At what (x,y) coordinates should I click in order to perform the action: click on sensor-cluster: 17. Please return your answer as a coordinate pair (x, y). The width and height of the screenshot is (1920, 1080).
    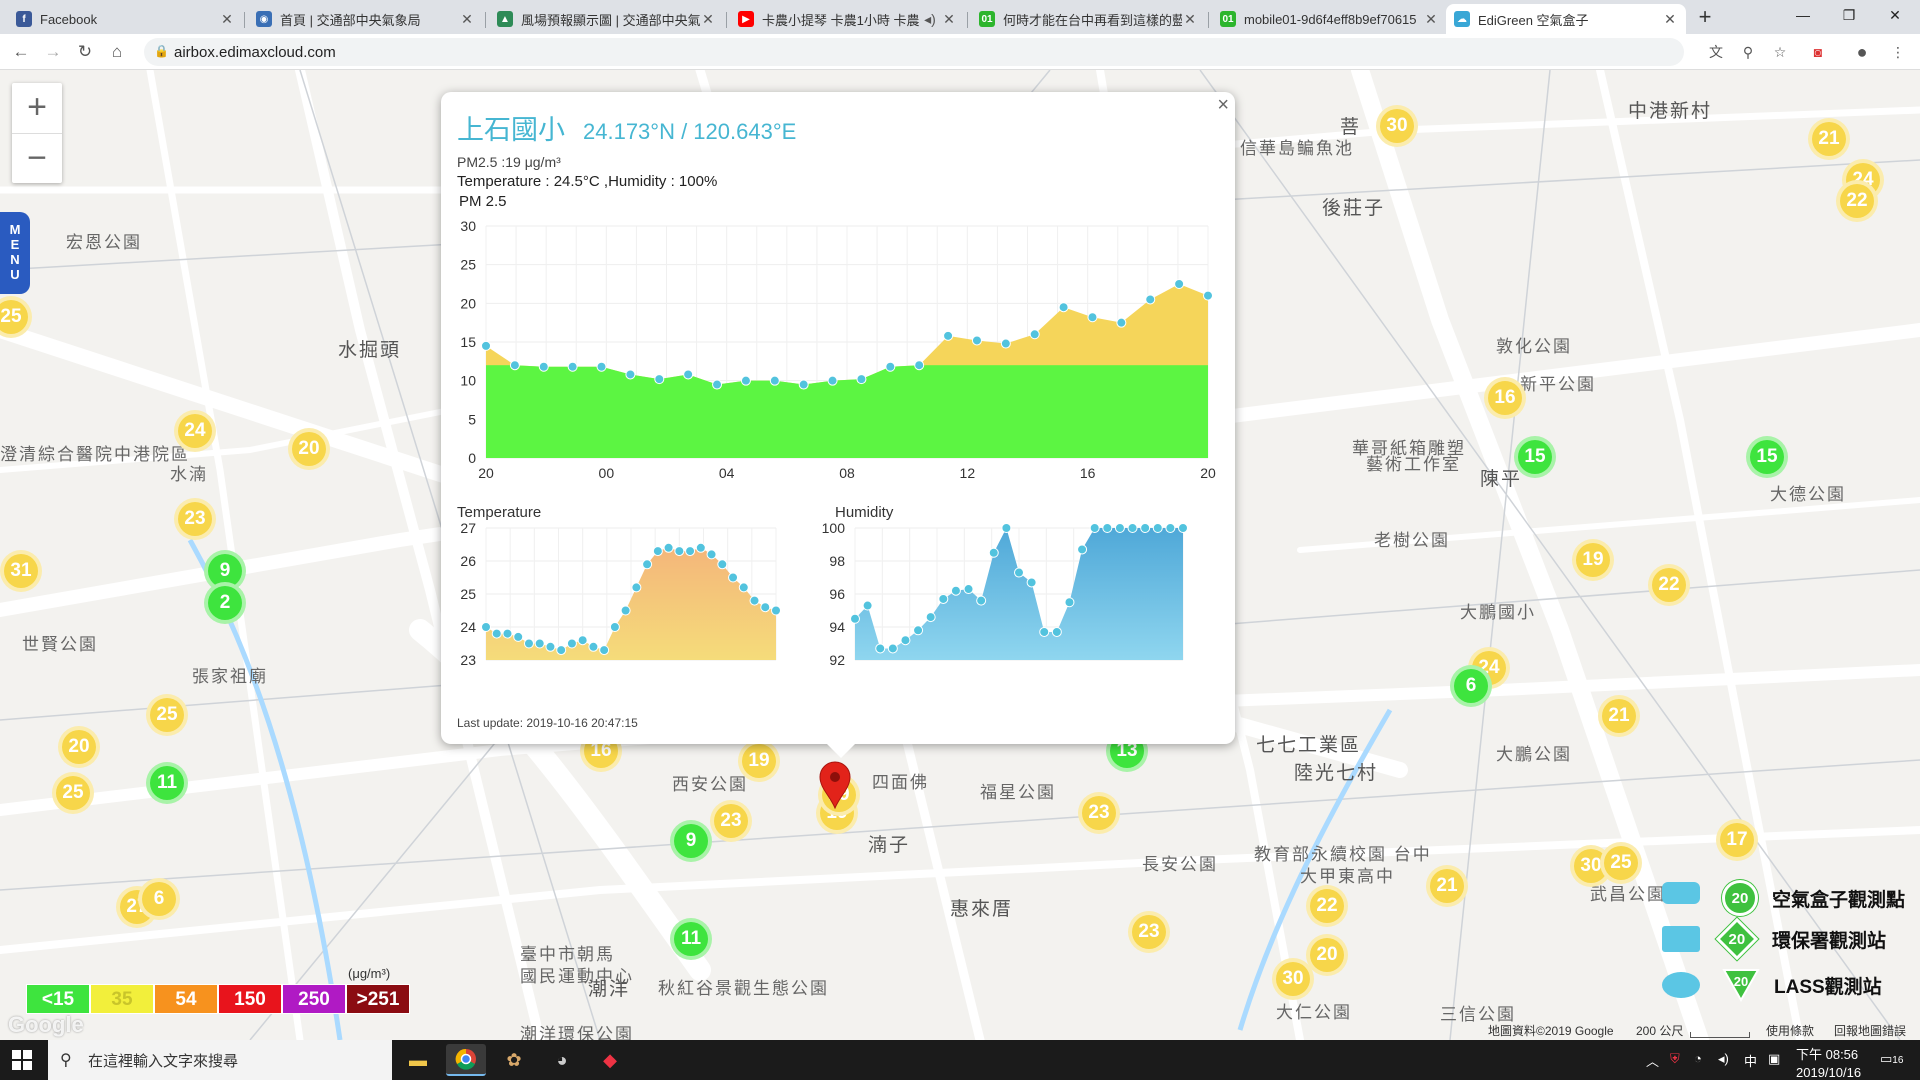
    Looking at the image, I should click on (1737, 840).